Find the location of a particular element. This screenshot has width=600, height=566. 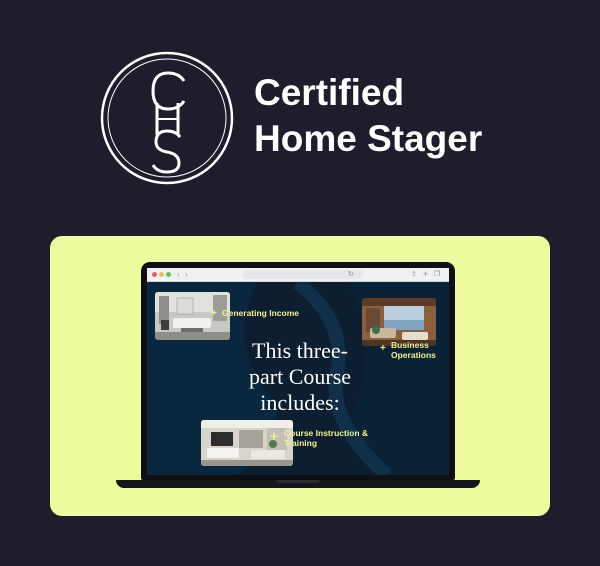

living-room-photo is located at coordinates (192, 316).